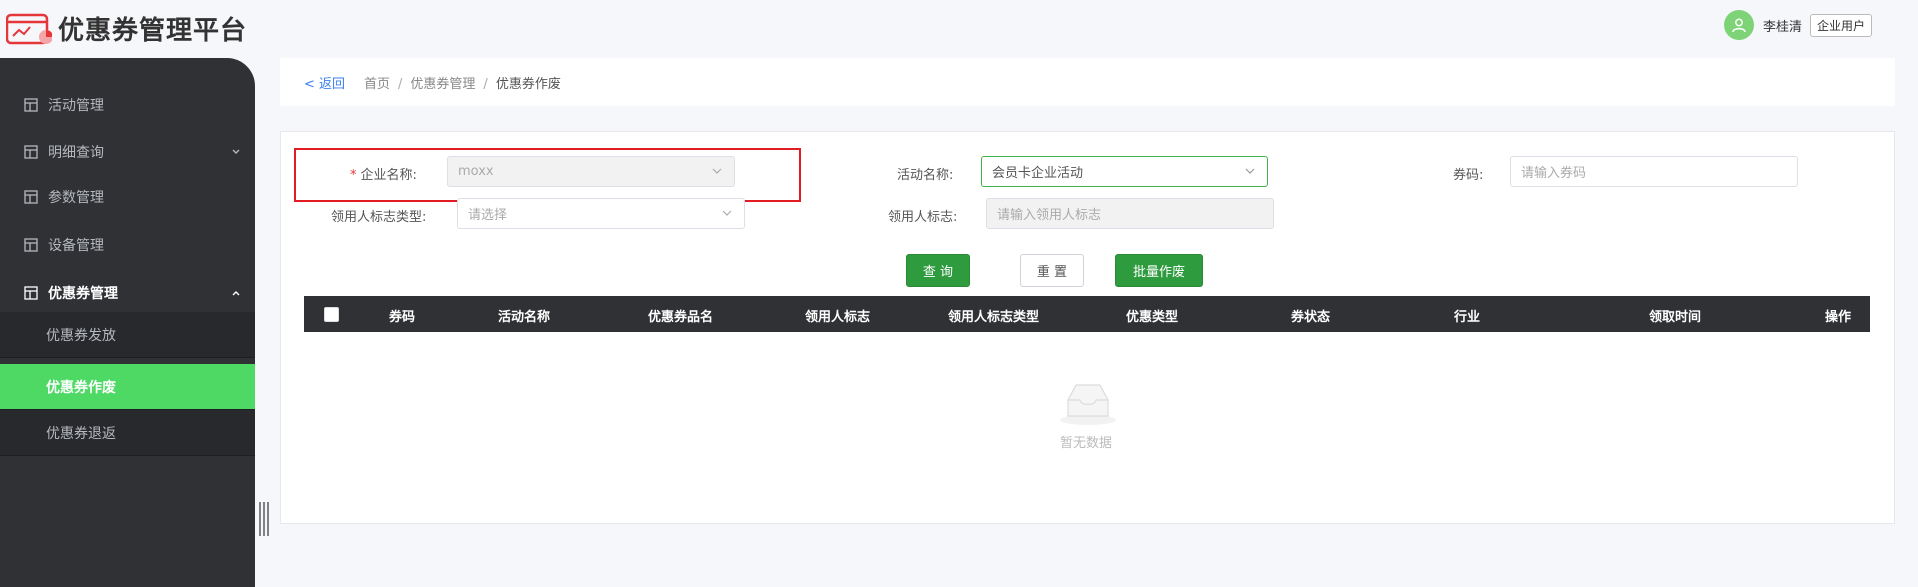 The width and height of the screenshot is (1918, 587). Describe the element at coordinates (1124, 171) in the screenshot. I see `activity-select: 会员卡企业活动` at that location.